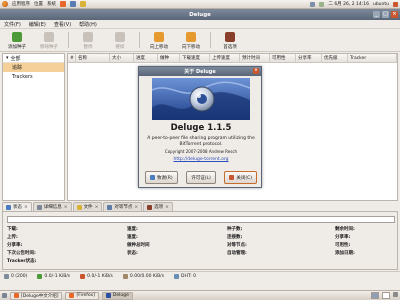  Describe the element at coordinates (33, 76) in the screenshot. I see `sidebar-item-trackers: Trackers` at that location.